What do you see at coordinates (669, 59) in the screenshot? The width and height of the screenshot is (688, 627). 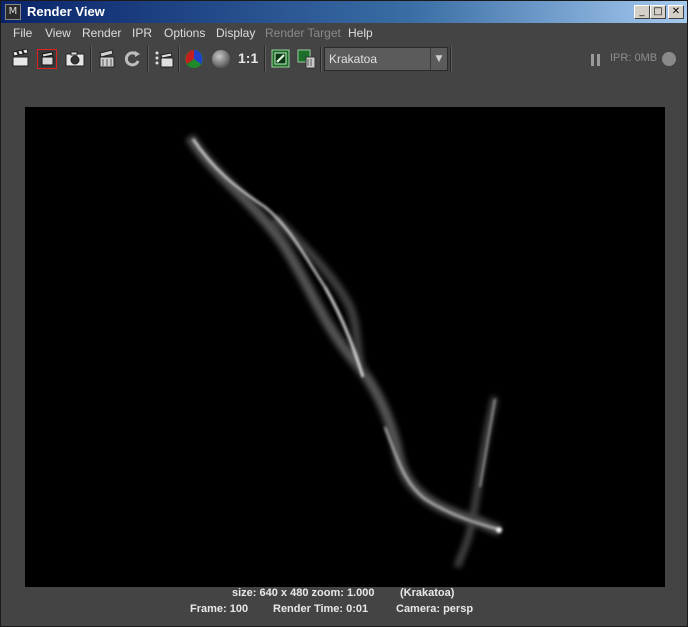 I see `ipr-stop-icon` at bounding box center [669, 59].